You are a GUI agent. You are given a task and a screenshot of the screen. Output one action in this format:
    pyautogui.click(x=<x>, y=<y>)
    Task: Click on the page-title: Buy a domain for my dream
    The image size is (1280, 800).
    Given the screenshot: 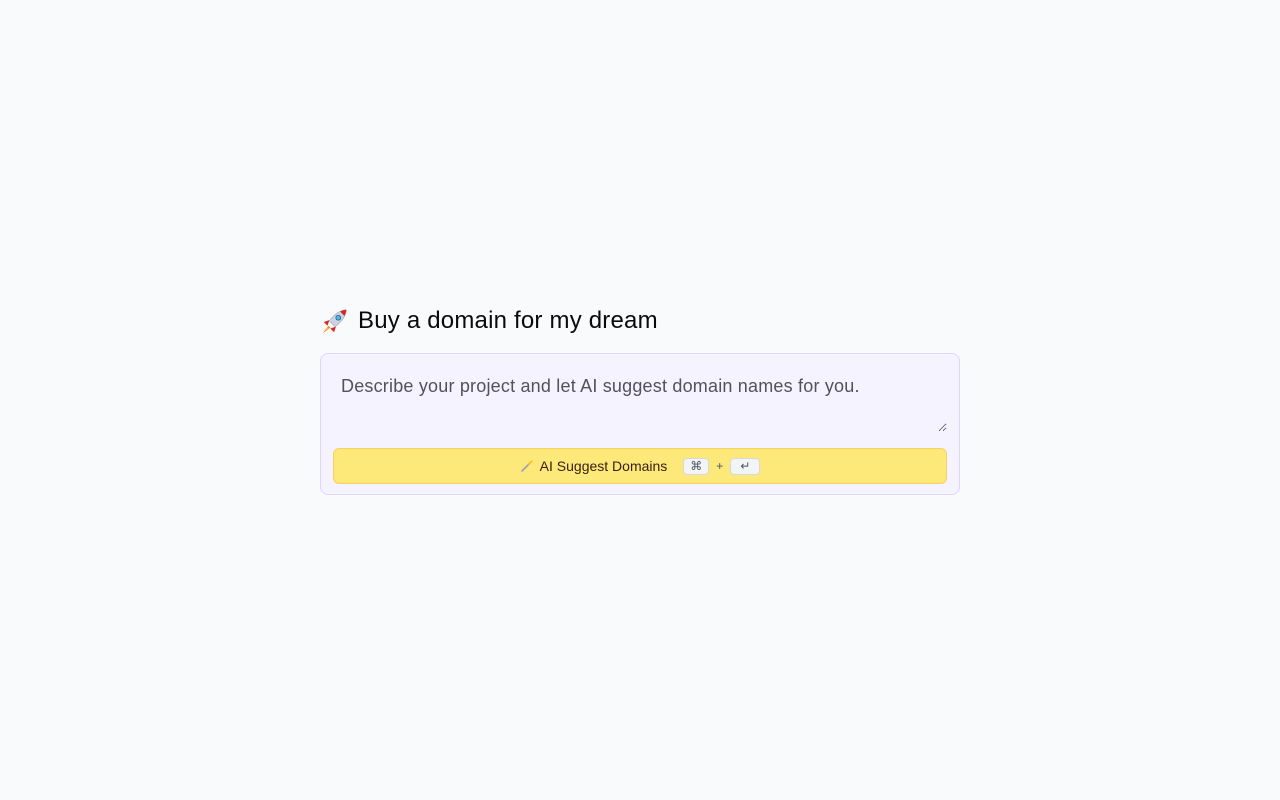 What is the action you would take?
    pyautogui.click(x=640, y=321)
    